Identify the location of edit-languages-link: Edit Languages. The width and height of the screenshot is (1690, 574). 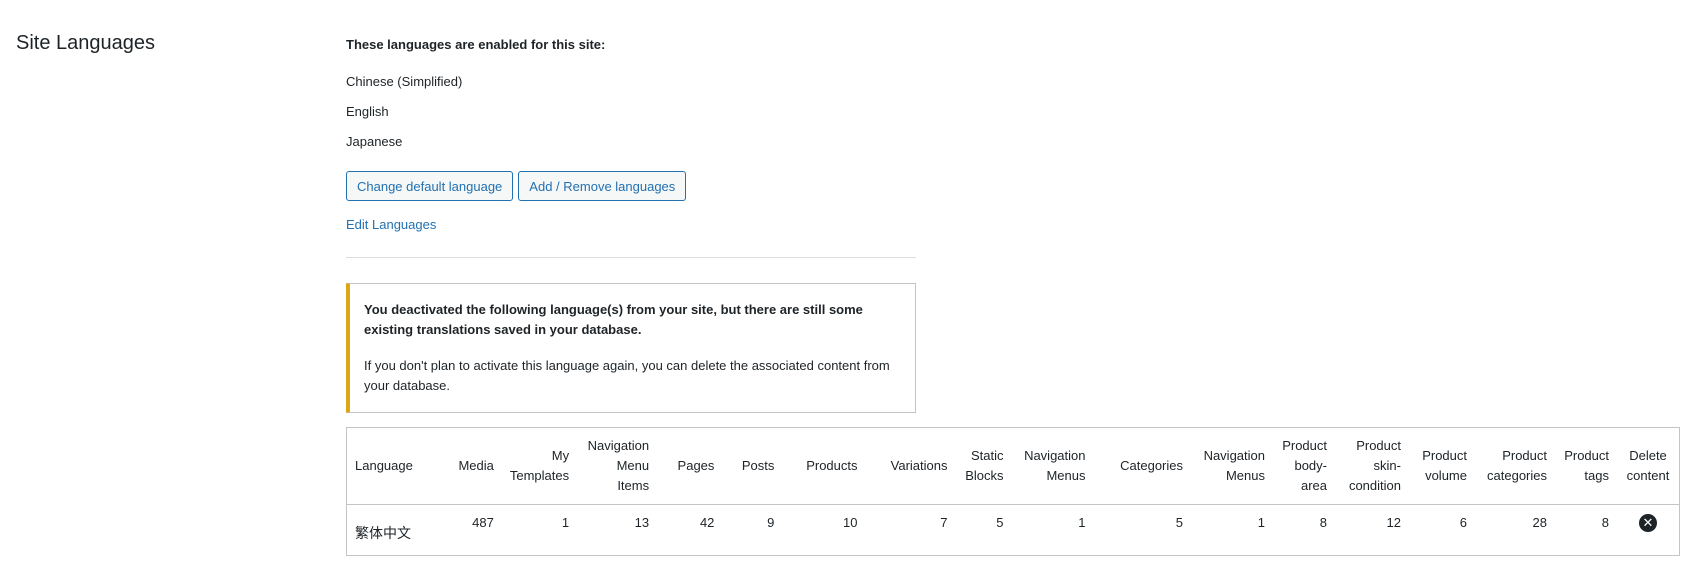
(391, 224).